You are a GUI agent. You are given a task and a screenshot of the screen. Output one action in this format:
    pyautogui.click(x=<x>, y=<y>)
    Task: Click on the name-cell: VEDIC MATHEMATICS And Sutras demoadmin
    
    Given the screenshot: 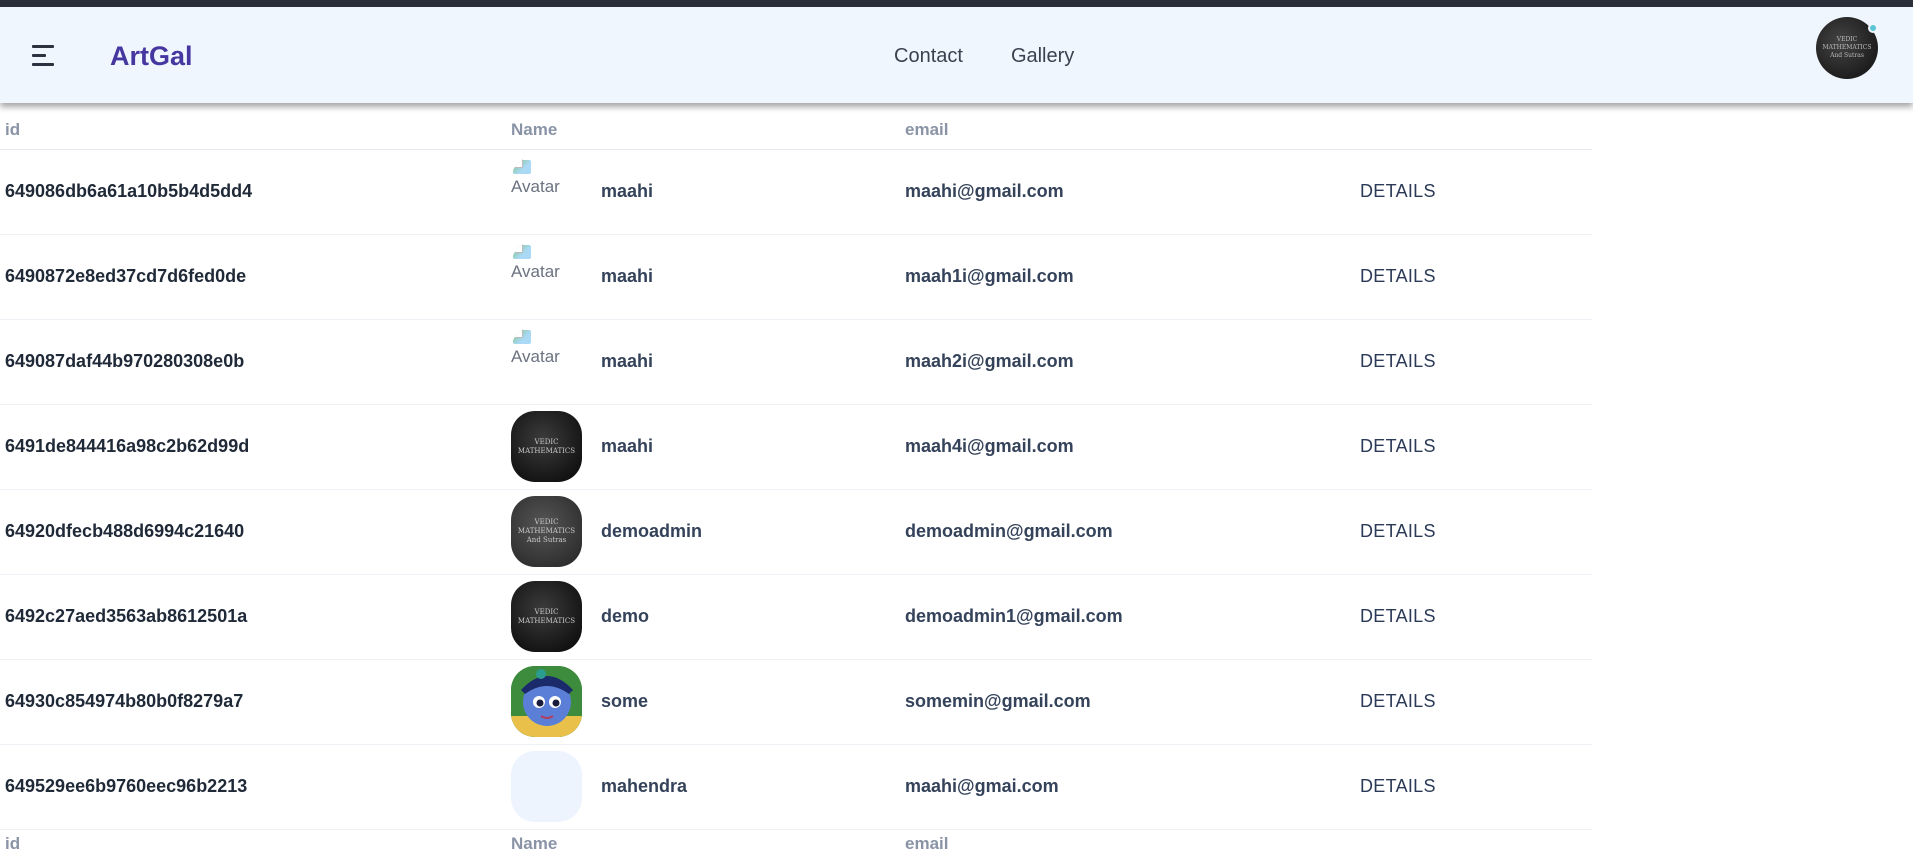 What is the action you would take?
    pyautogui.click(x=708, y=532)
    